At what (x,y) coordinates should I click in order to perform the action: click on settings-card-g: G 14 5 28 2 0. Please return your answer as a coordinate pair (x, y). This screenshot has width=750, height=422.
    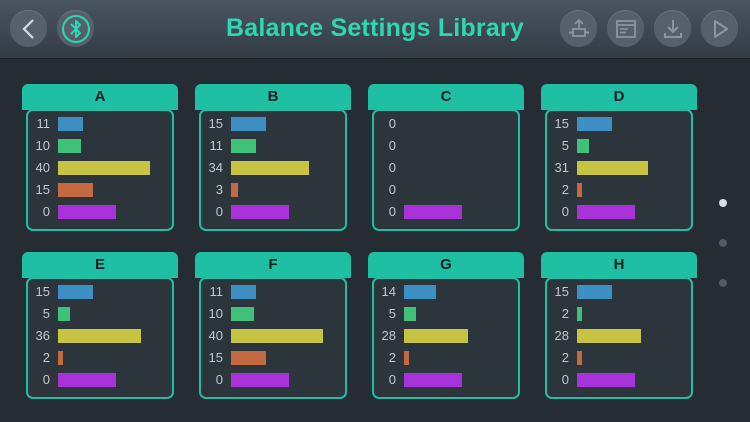
    Looking at the image, I should click on (446, 326).